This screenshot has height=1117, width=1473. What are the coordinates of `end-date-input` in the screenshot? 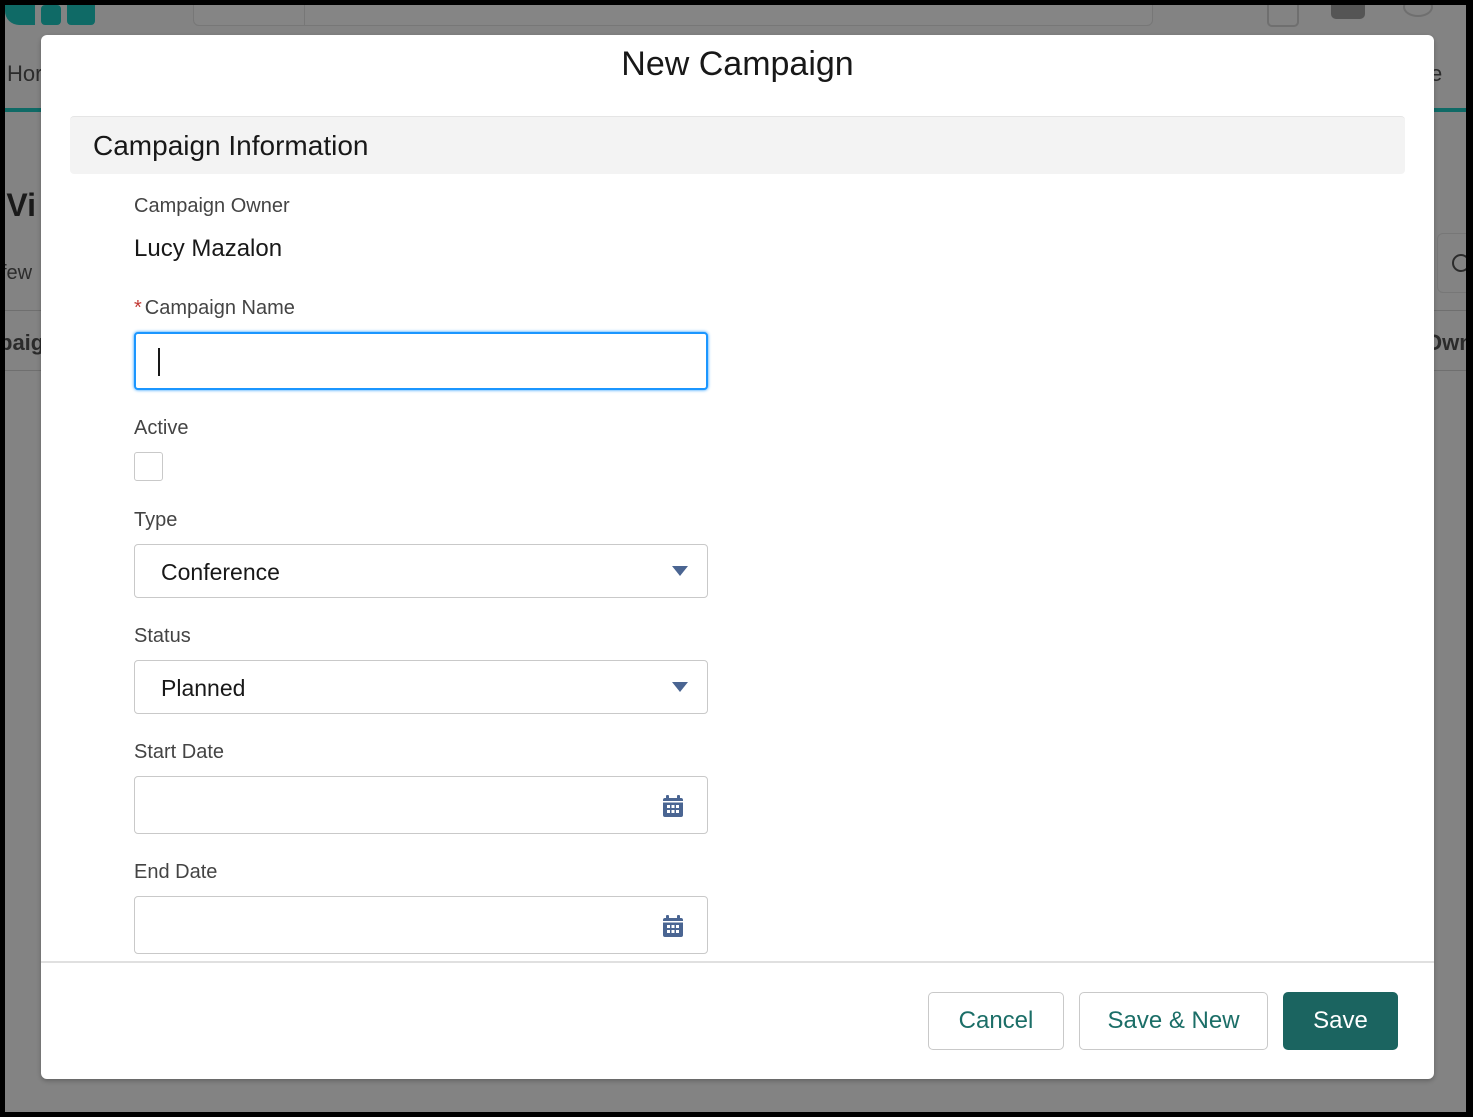 It's located at (421, 925).